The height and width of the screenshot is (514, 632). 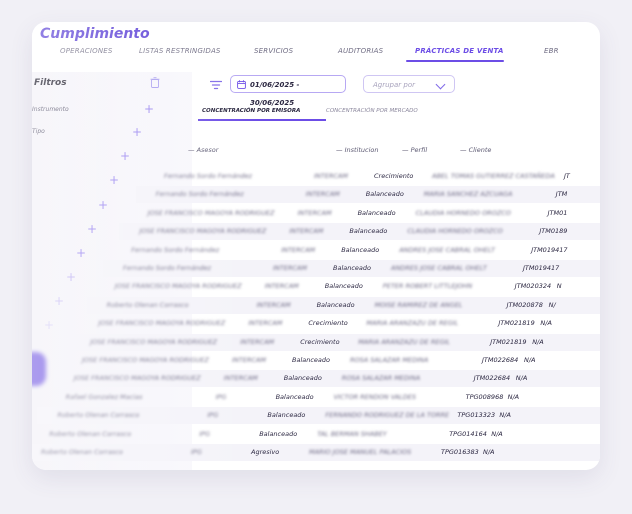 I want to click on tab-auditorias: AUDITORIAS, so click(x=360, y=51).